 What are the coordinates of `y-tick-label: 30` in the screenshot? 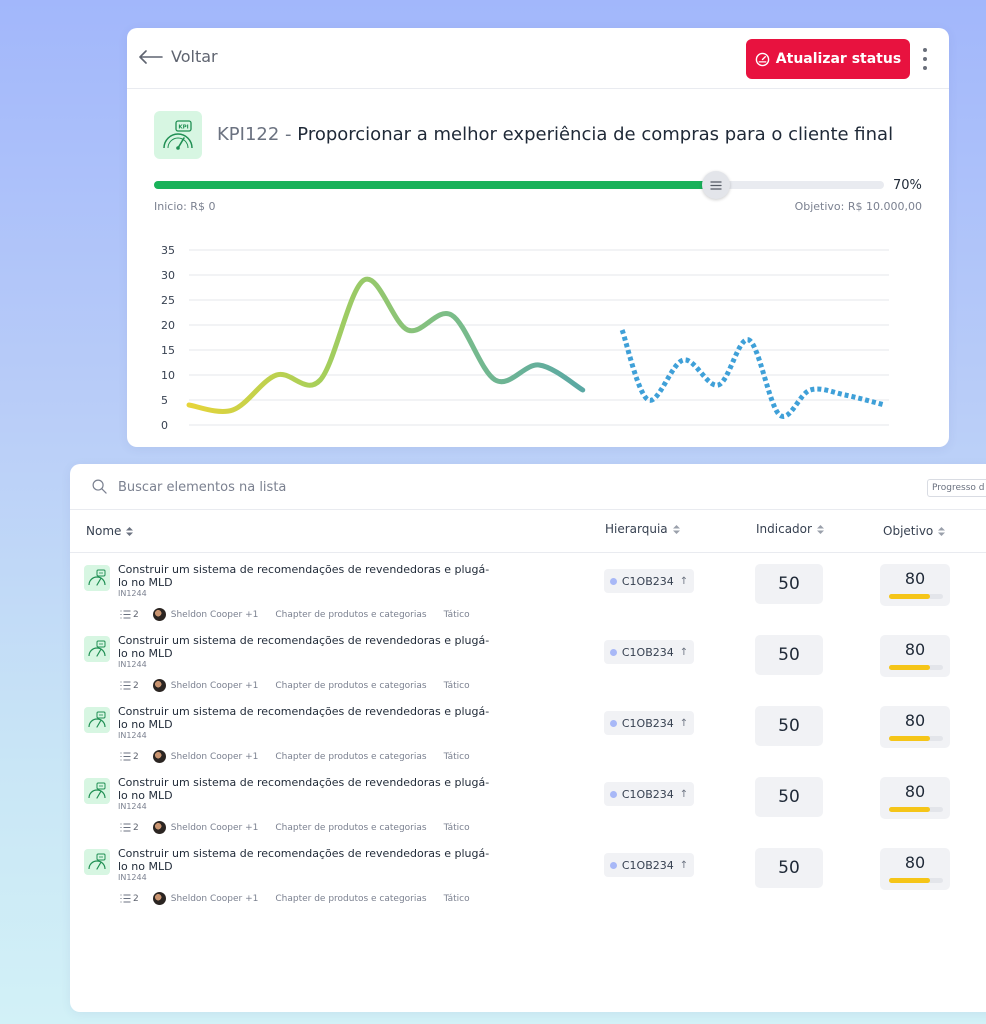 It's located at (168, 275).